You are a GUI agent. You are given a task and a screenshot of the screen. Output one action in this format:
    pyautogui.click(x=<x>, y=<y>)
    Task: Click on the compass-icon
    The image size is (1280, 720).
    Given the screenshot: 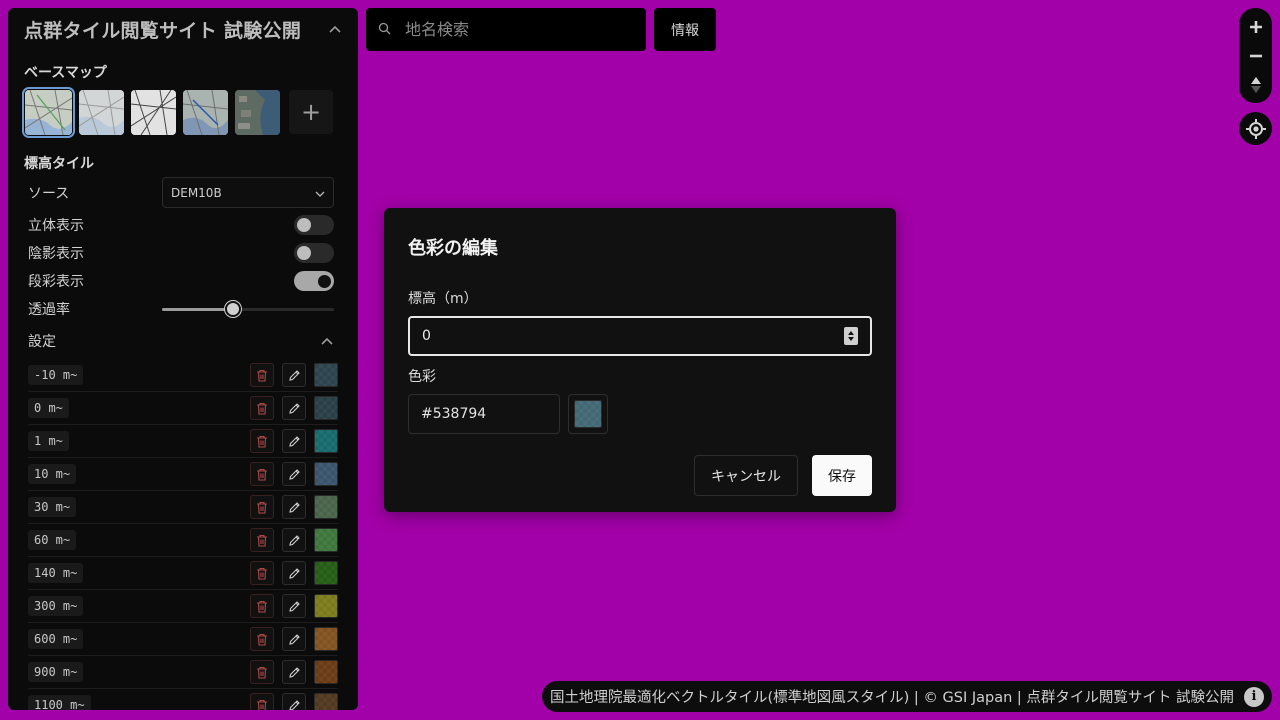 What is the action you would take?
    pyautogui.click(x=1256, y=85)
    